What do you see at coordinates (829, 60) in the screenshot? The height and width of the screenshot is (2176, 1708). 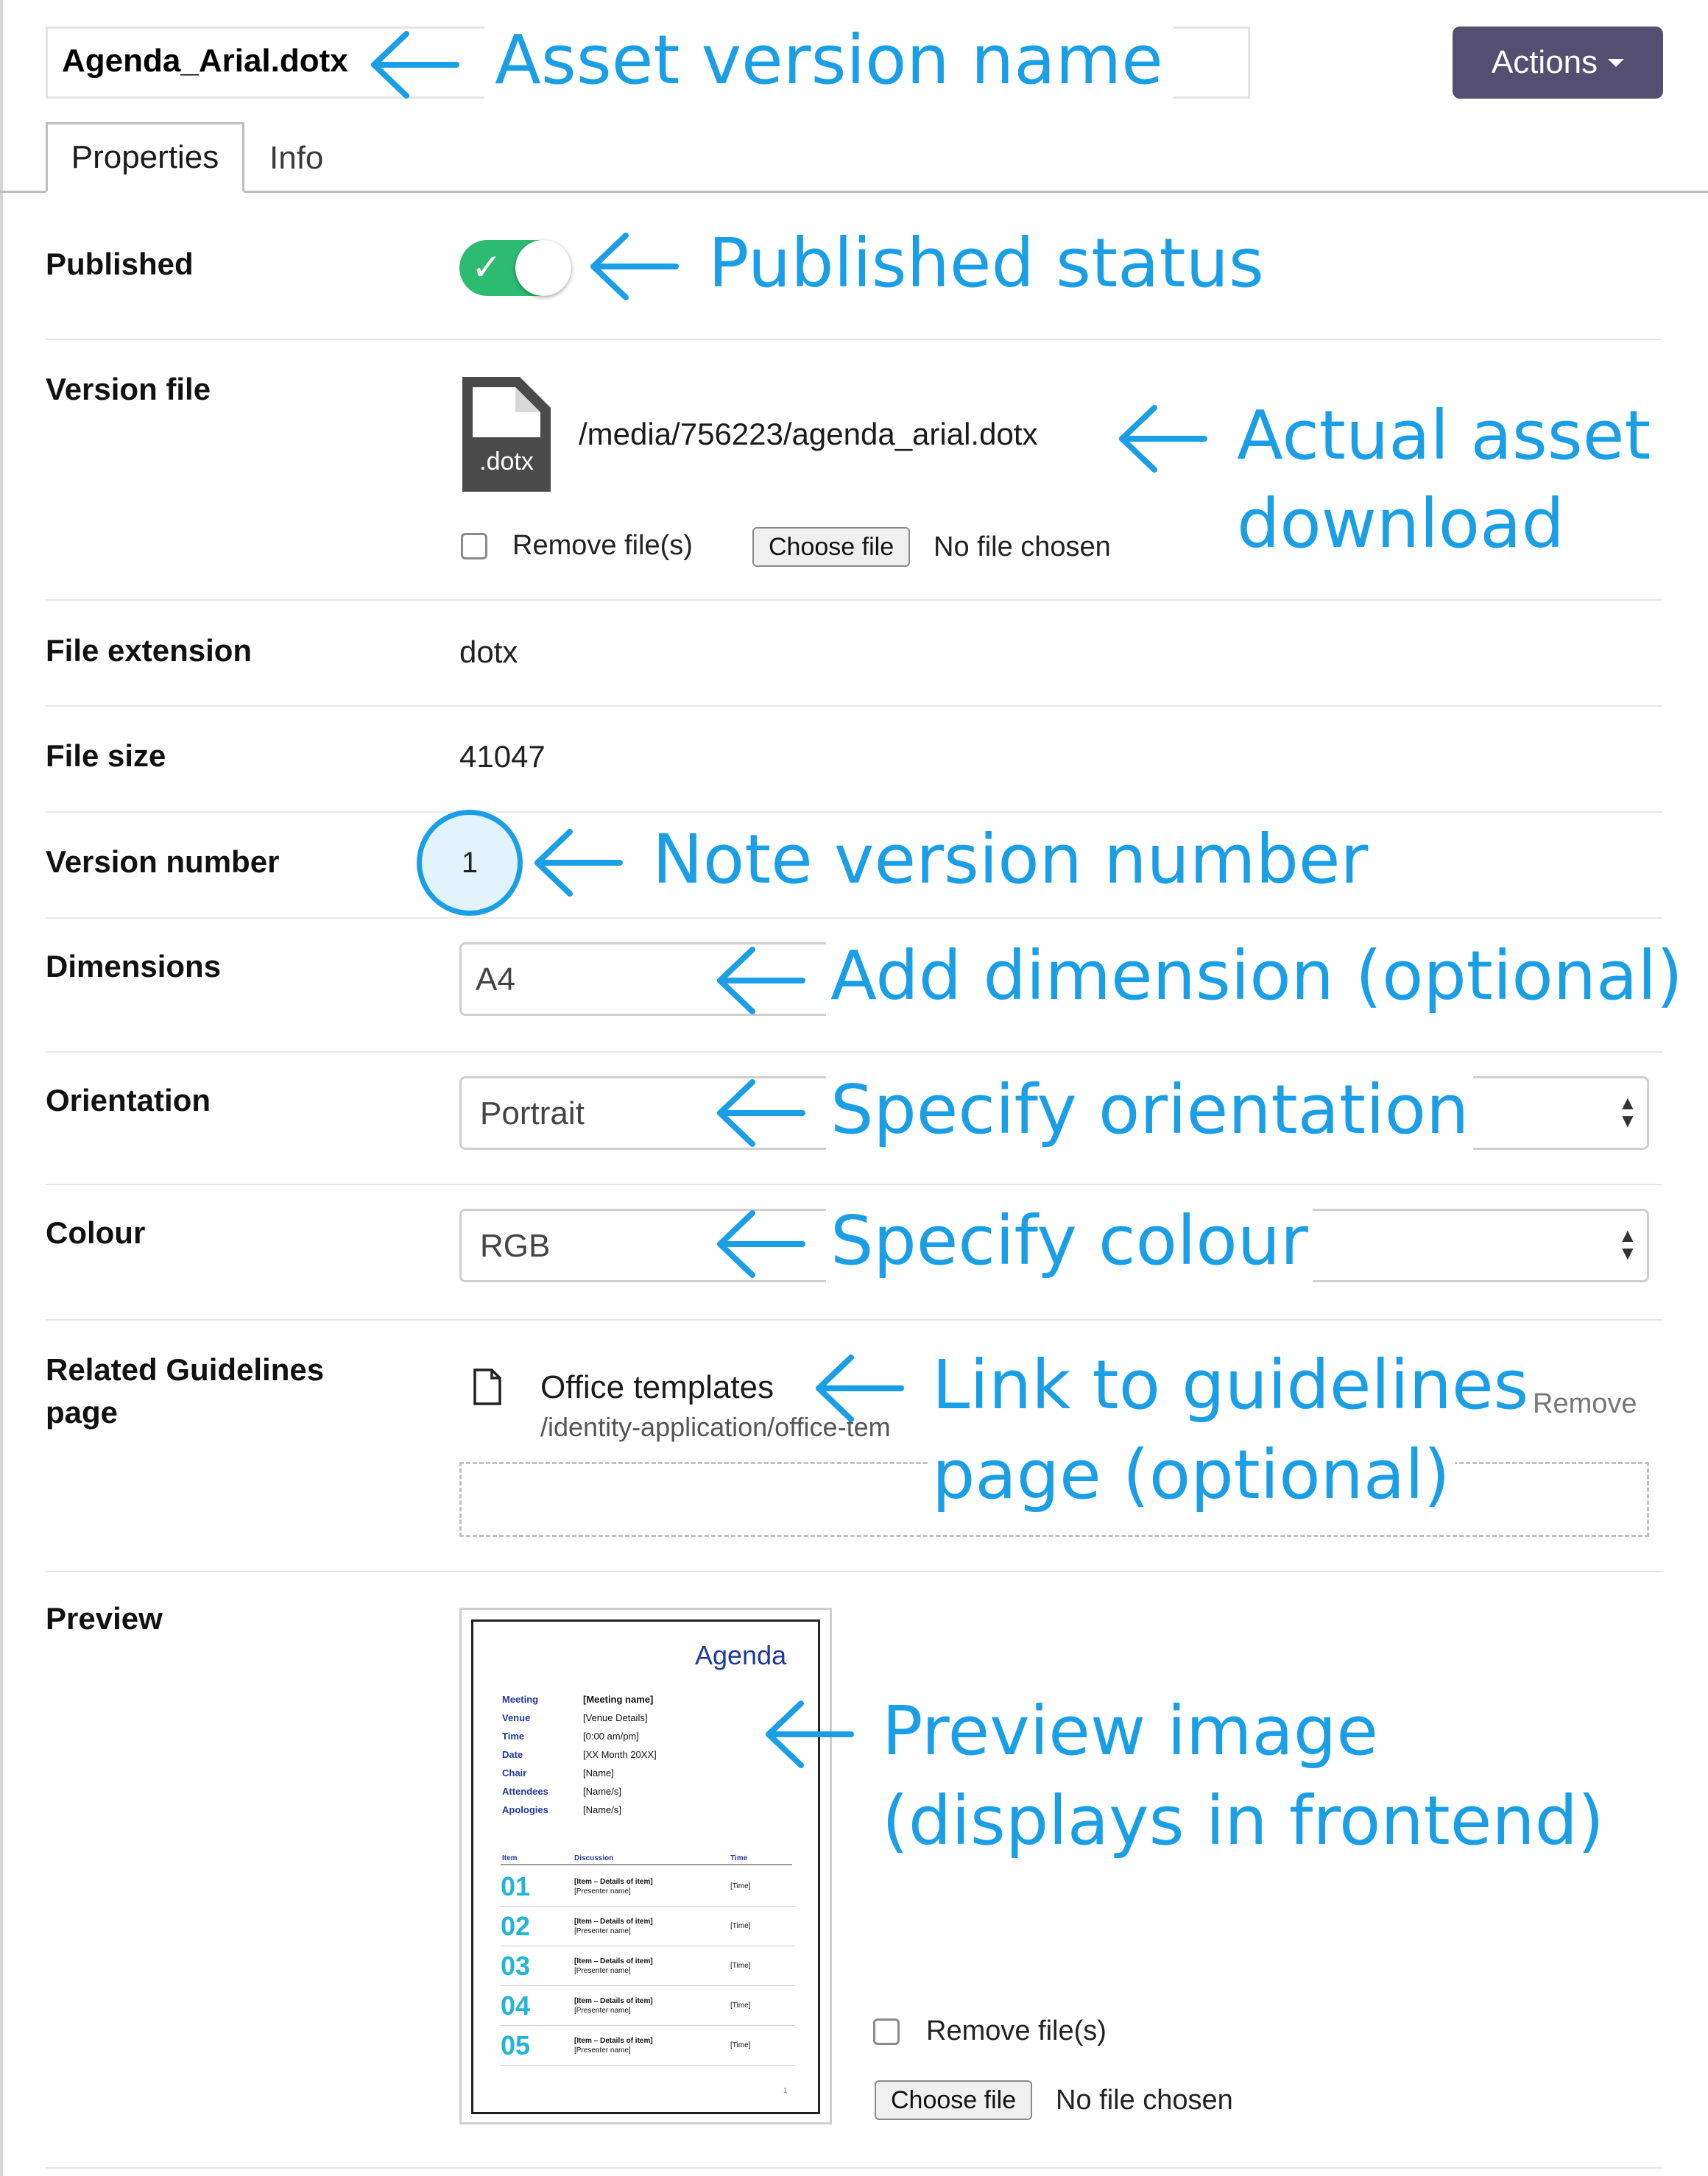 I see `annotation-asset-version-name: Asset version name` at bounding box center [829, 60].